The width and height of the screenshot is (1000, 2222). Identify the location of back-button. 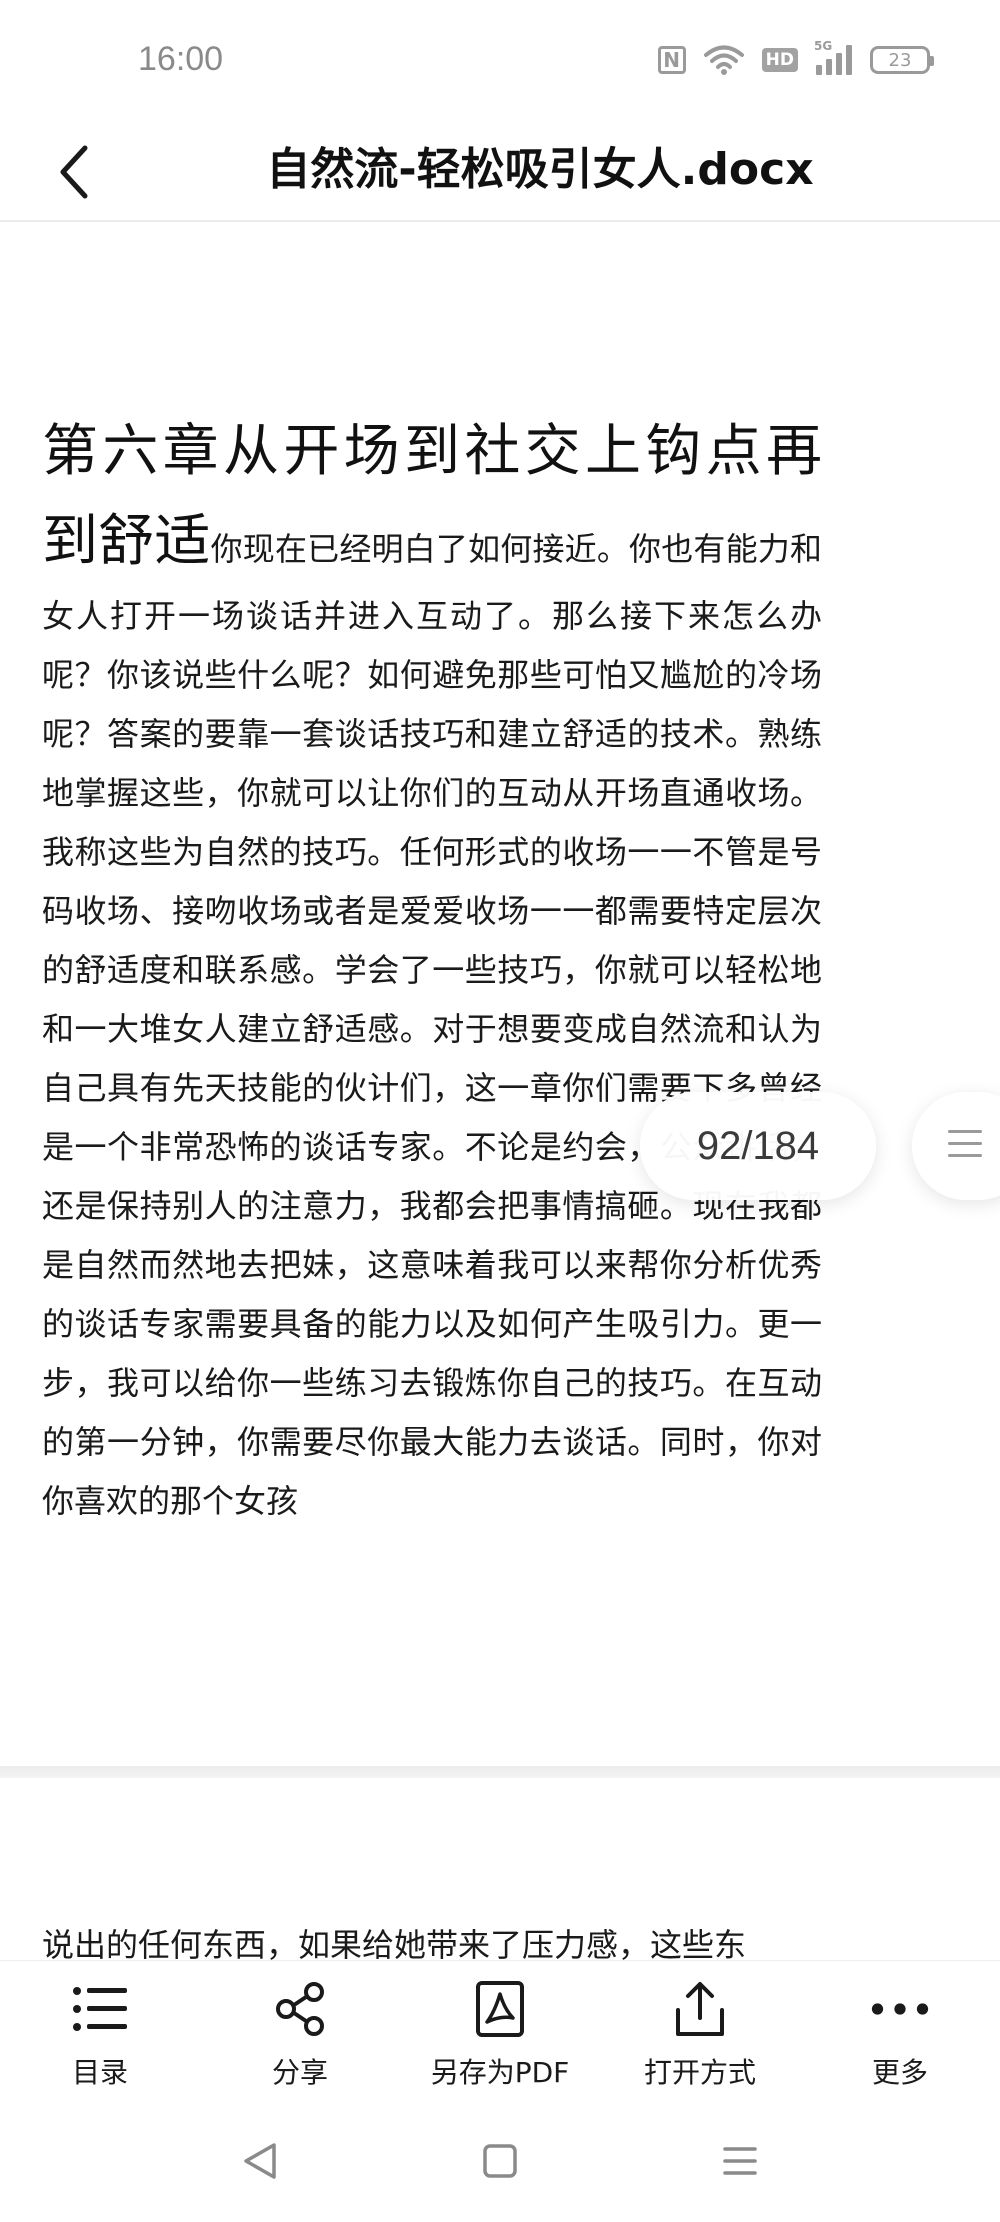
(75, 172).